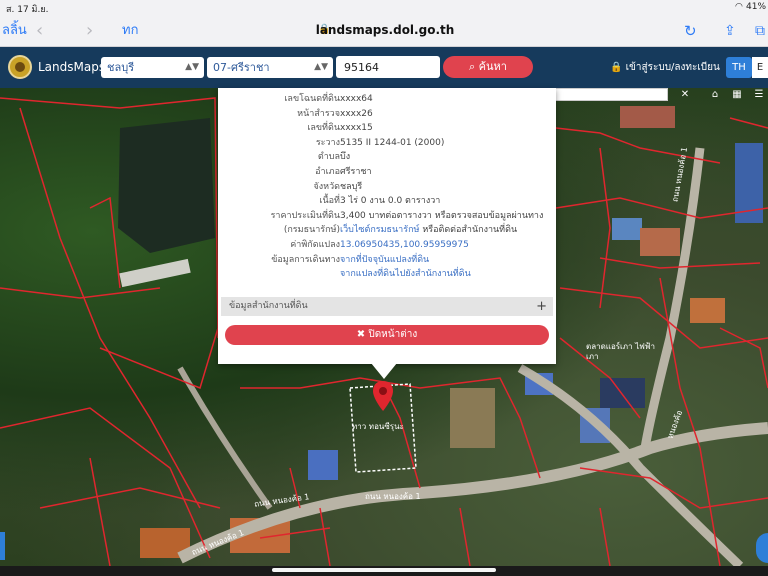 The width and height of the screenshot is (768, 576). What do you see at coordinates (329, 201) in the screenshot?
I see `info-row-label: เนื้อที่` at bounding box center [329, 201].